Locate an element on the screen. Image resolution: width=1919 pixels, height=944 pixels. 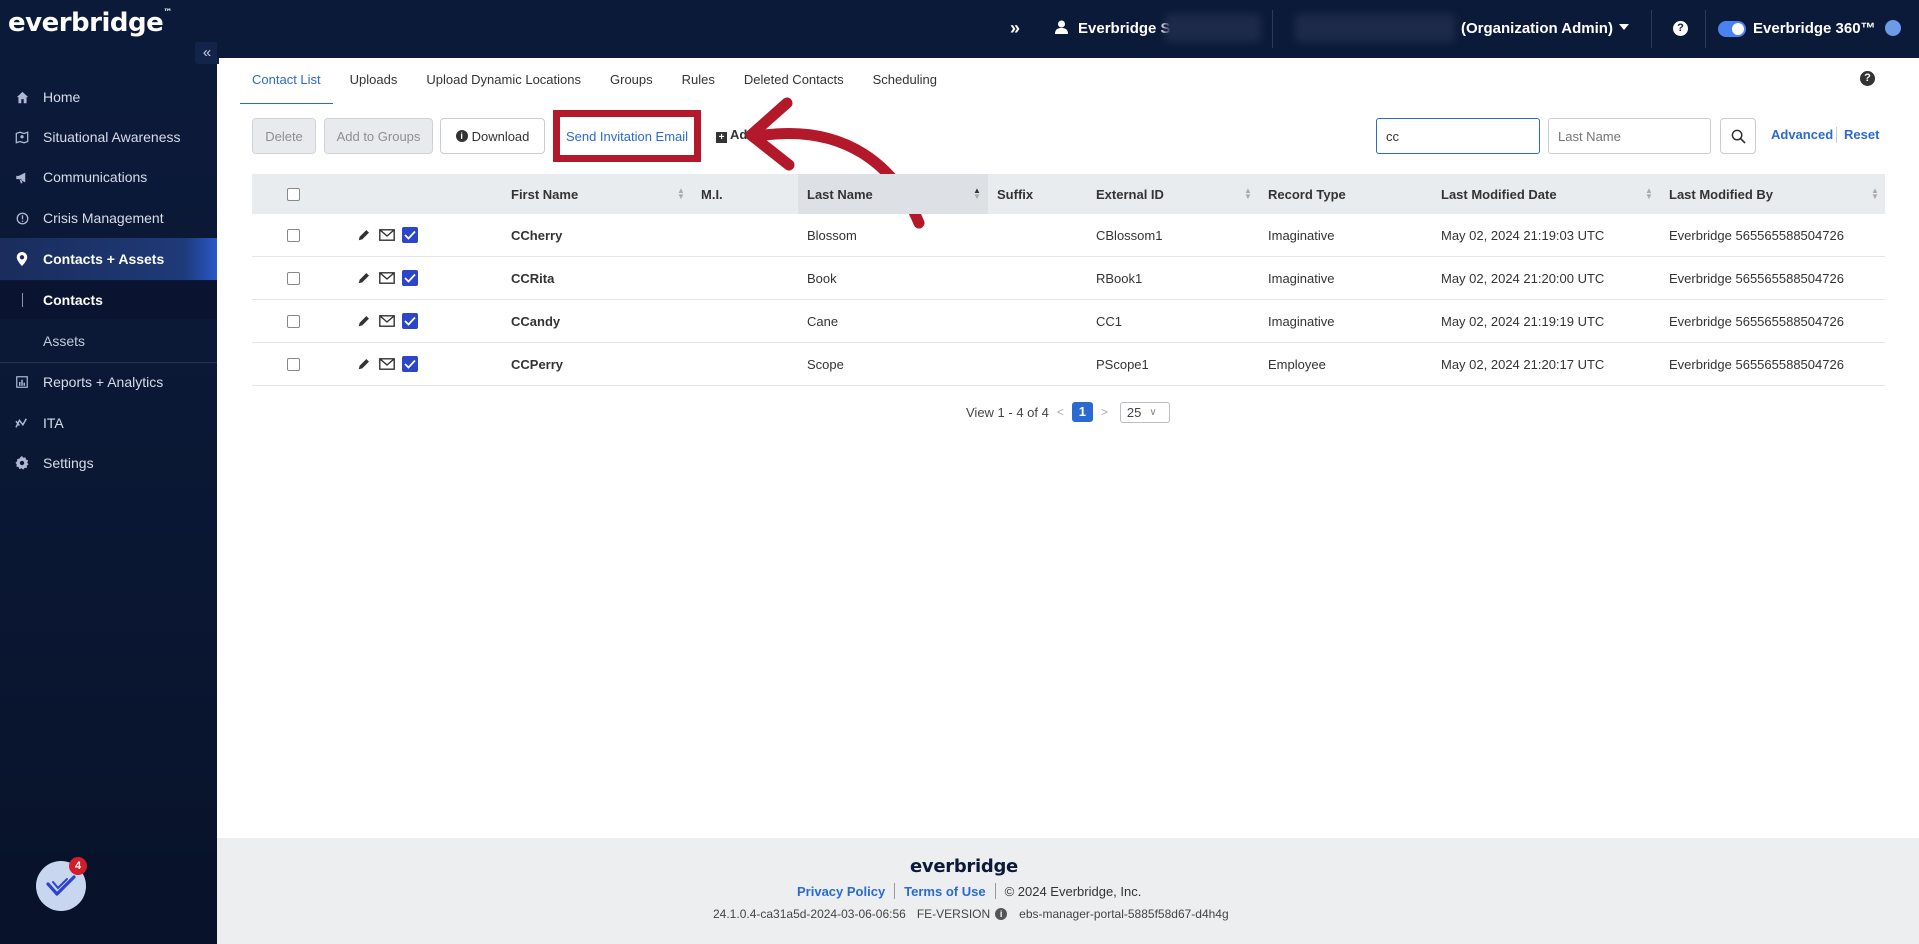
search-button is located at coordinates (1738, 136).